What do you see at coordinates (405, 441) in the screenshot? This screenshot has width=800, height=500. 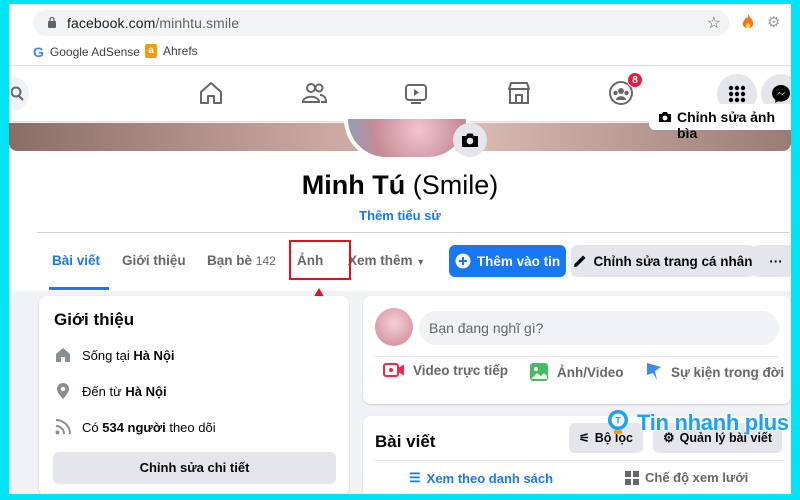 I see `posts-title: Bài viết` at bounding box center [405, 441].